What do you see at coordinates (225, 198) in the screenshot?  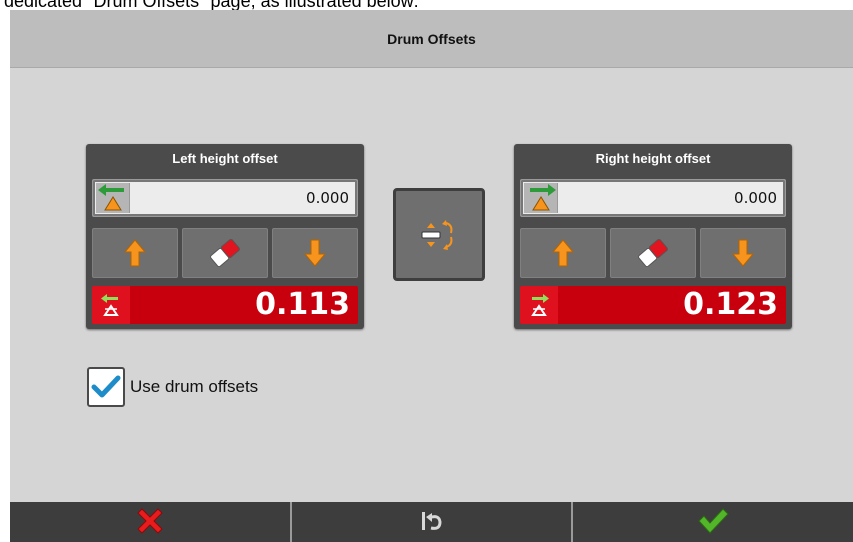 I see `left-setpoint-field: 0.000` at bounding box center [225, 198].